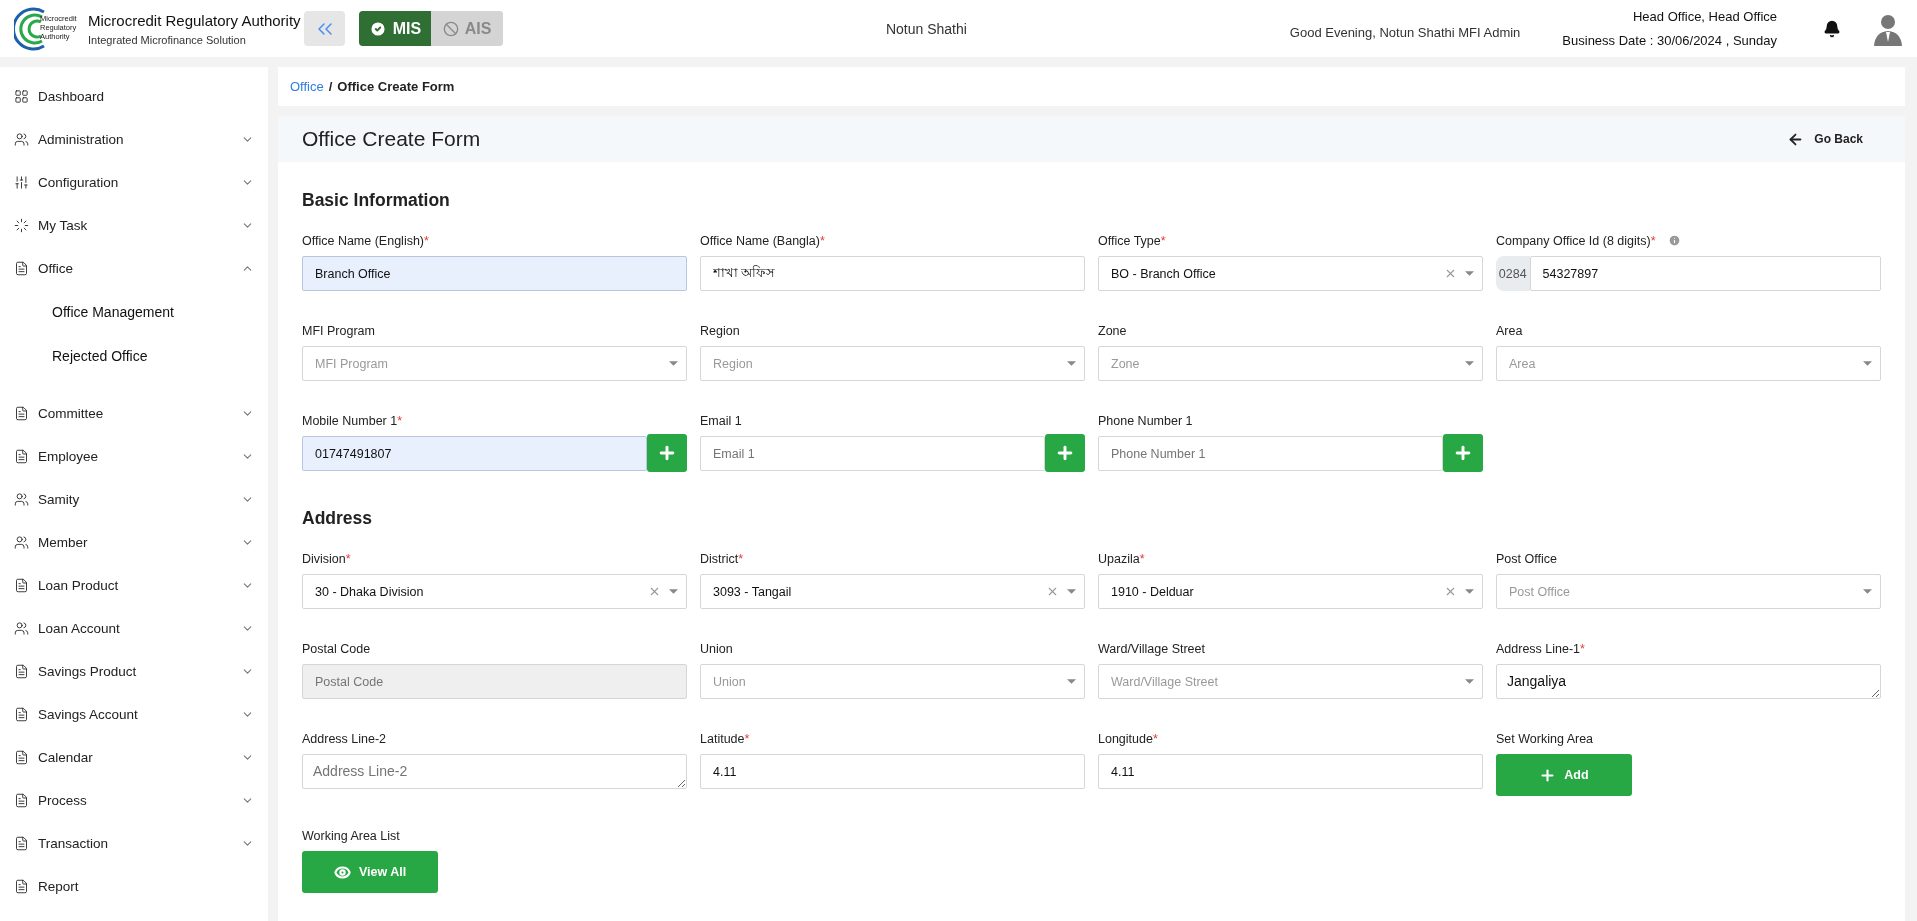 This screenshot has width=1917, height=921. What do you see at coordinates (134, 757) in the screenshot?
I see `sidebar-item: Calendar` at bounding box center [134, 757].